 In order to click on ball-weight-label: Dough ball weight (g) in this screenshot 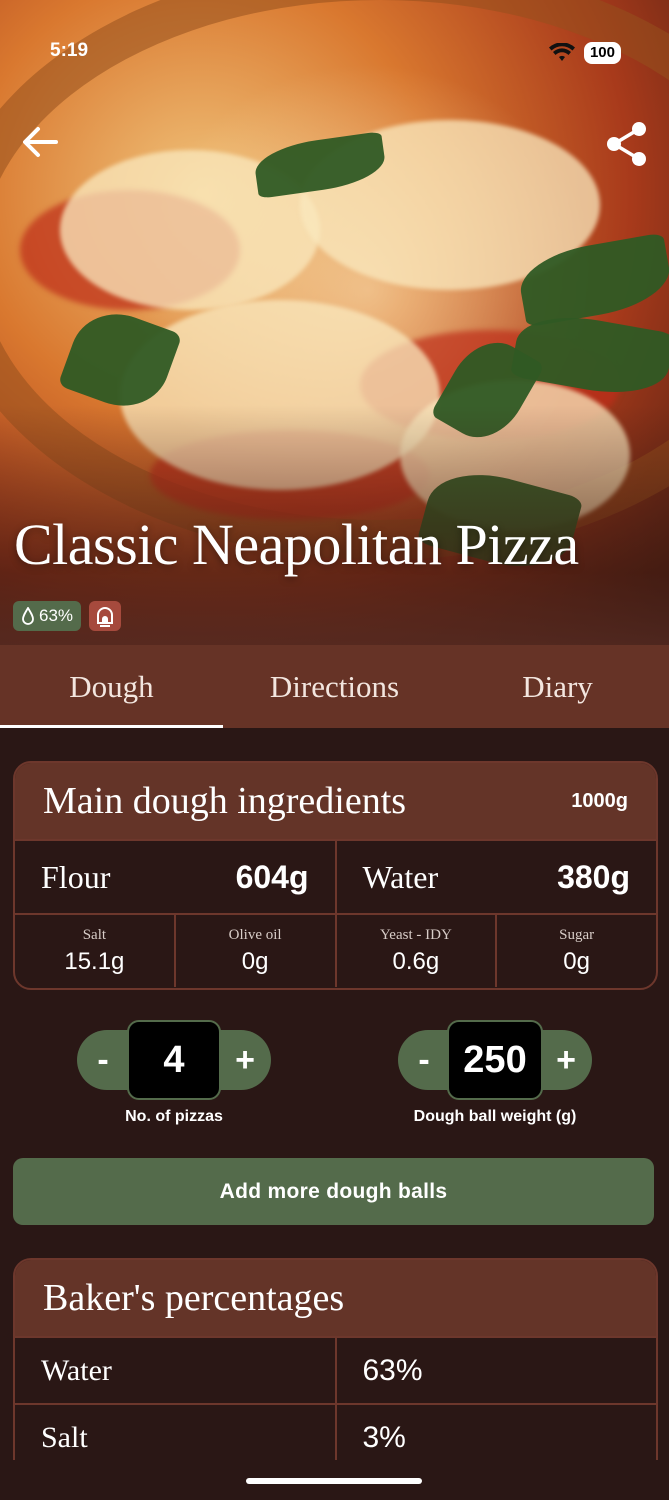, I will do `click(495, 1116)`.